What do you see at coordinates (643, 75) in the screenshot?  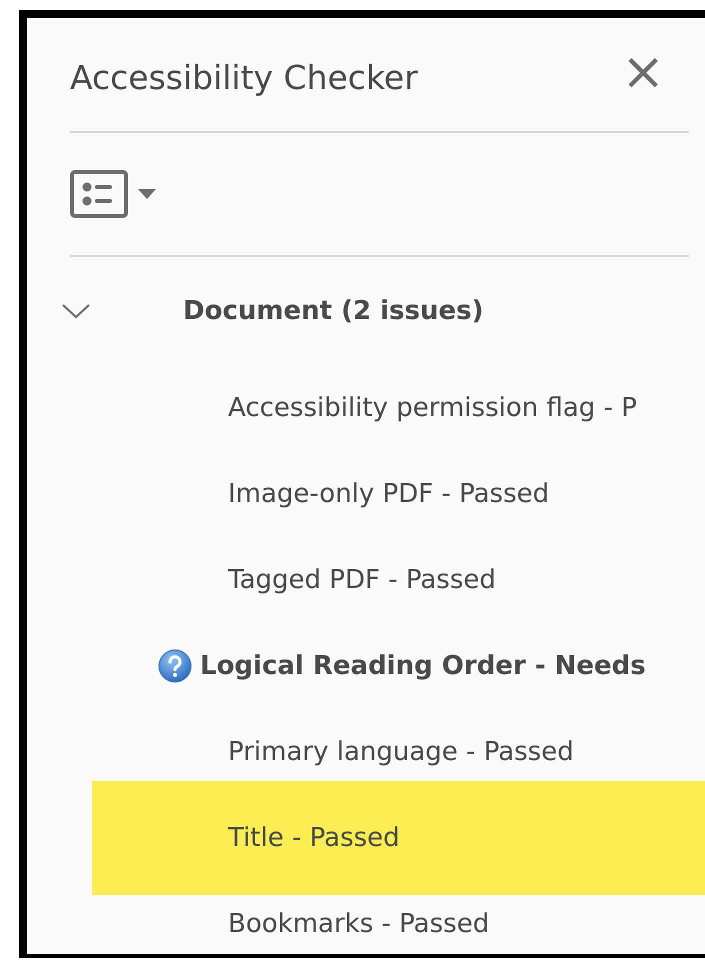 I see `close-button: ×` at bounding box center [643, 75].